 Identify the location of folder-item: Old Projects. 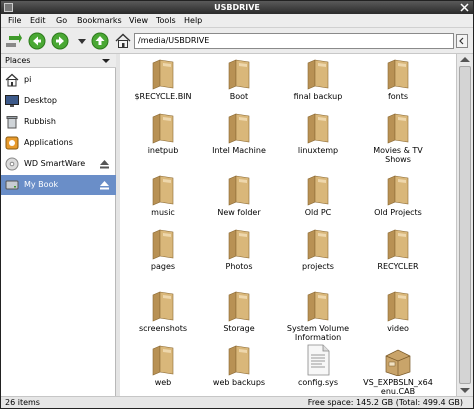
(398, 200).